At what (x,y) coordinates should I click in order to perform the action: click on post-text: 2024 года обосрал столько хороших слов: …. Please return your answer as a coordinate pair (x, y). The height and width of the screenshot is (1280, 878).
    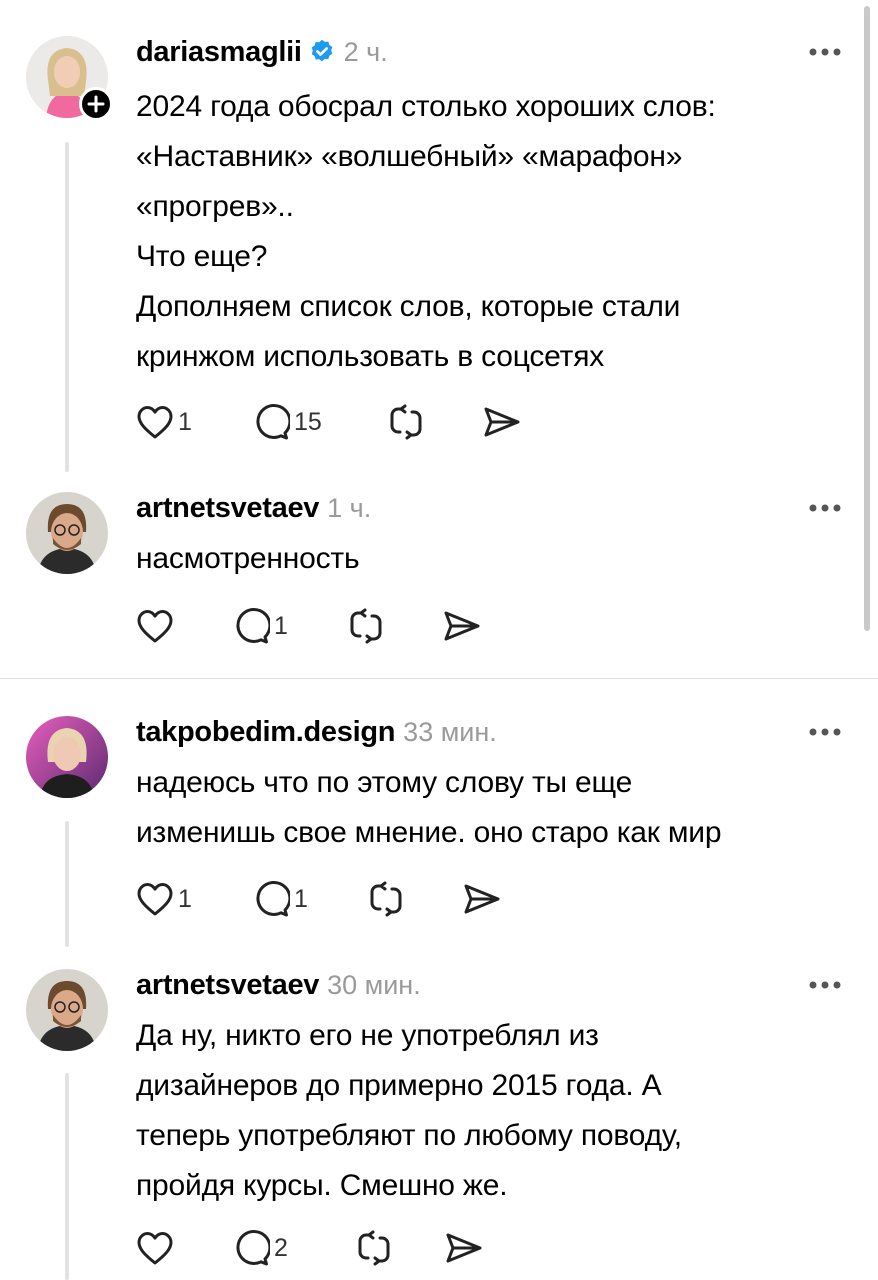
    Looking at the image, I should click on (426, 231).